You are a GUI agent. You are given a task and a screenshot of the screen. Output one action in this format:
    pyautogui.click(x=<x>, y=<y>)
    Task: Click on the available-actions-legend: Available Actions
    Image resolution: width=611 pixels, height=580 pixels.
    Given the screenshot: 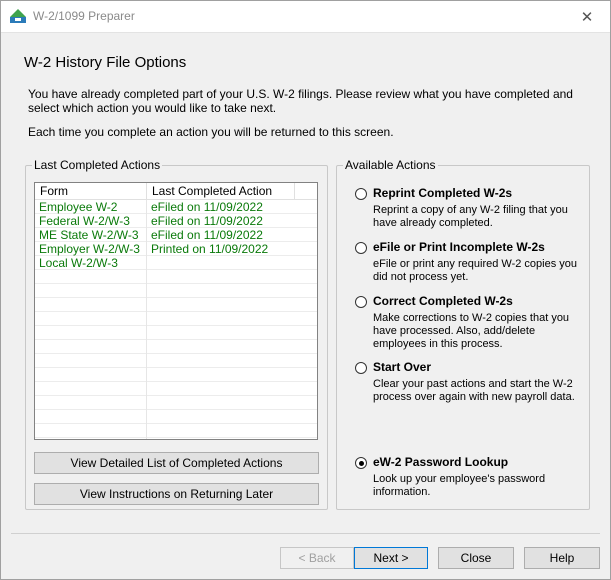 What is the action you would take?
    pyautogui.click(x=390, y=165)
    